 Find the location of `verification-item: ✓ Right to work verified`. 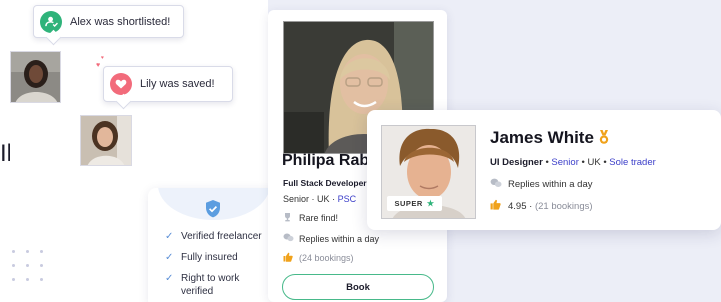

verification-item: ✓ Right to work verified is located at coordinates (202, 285).